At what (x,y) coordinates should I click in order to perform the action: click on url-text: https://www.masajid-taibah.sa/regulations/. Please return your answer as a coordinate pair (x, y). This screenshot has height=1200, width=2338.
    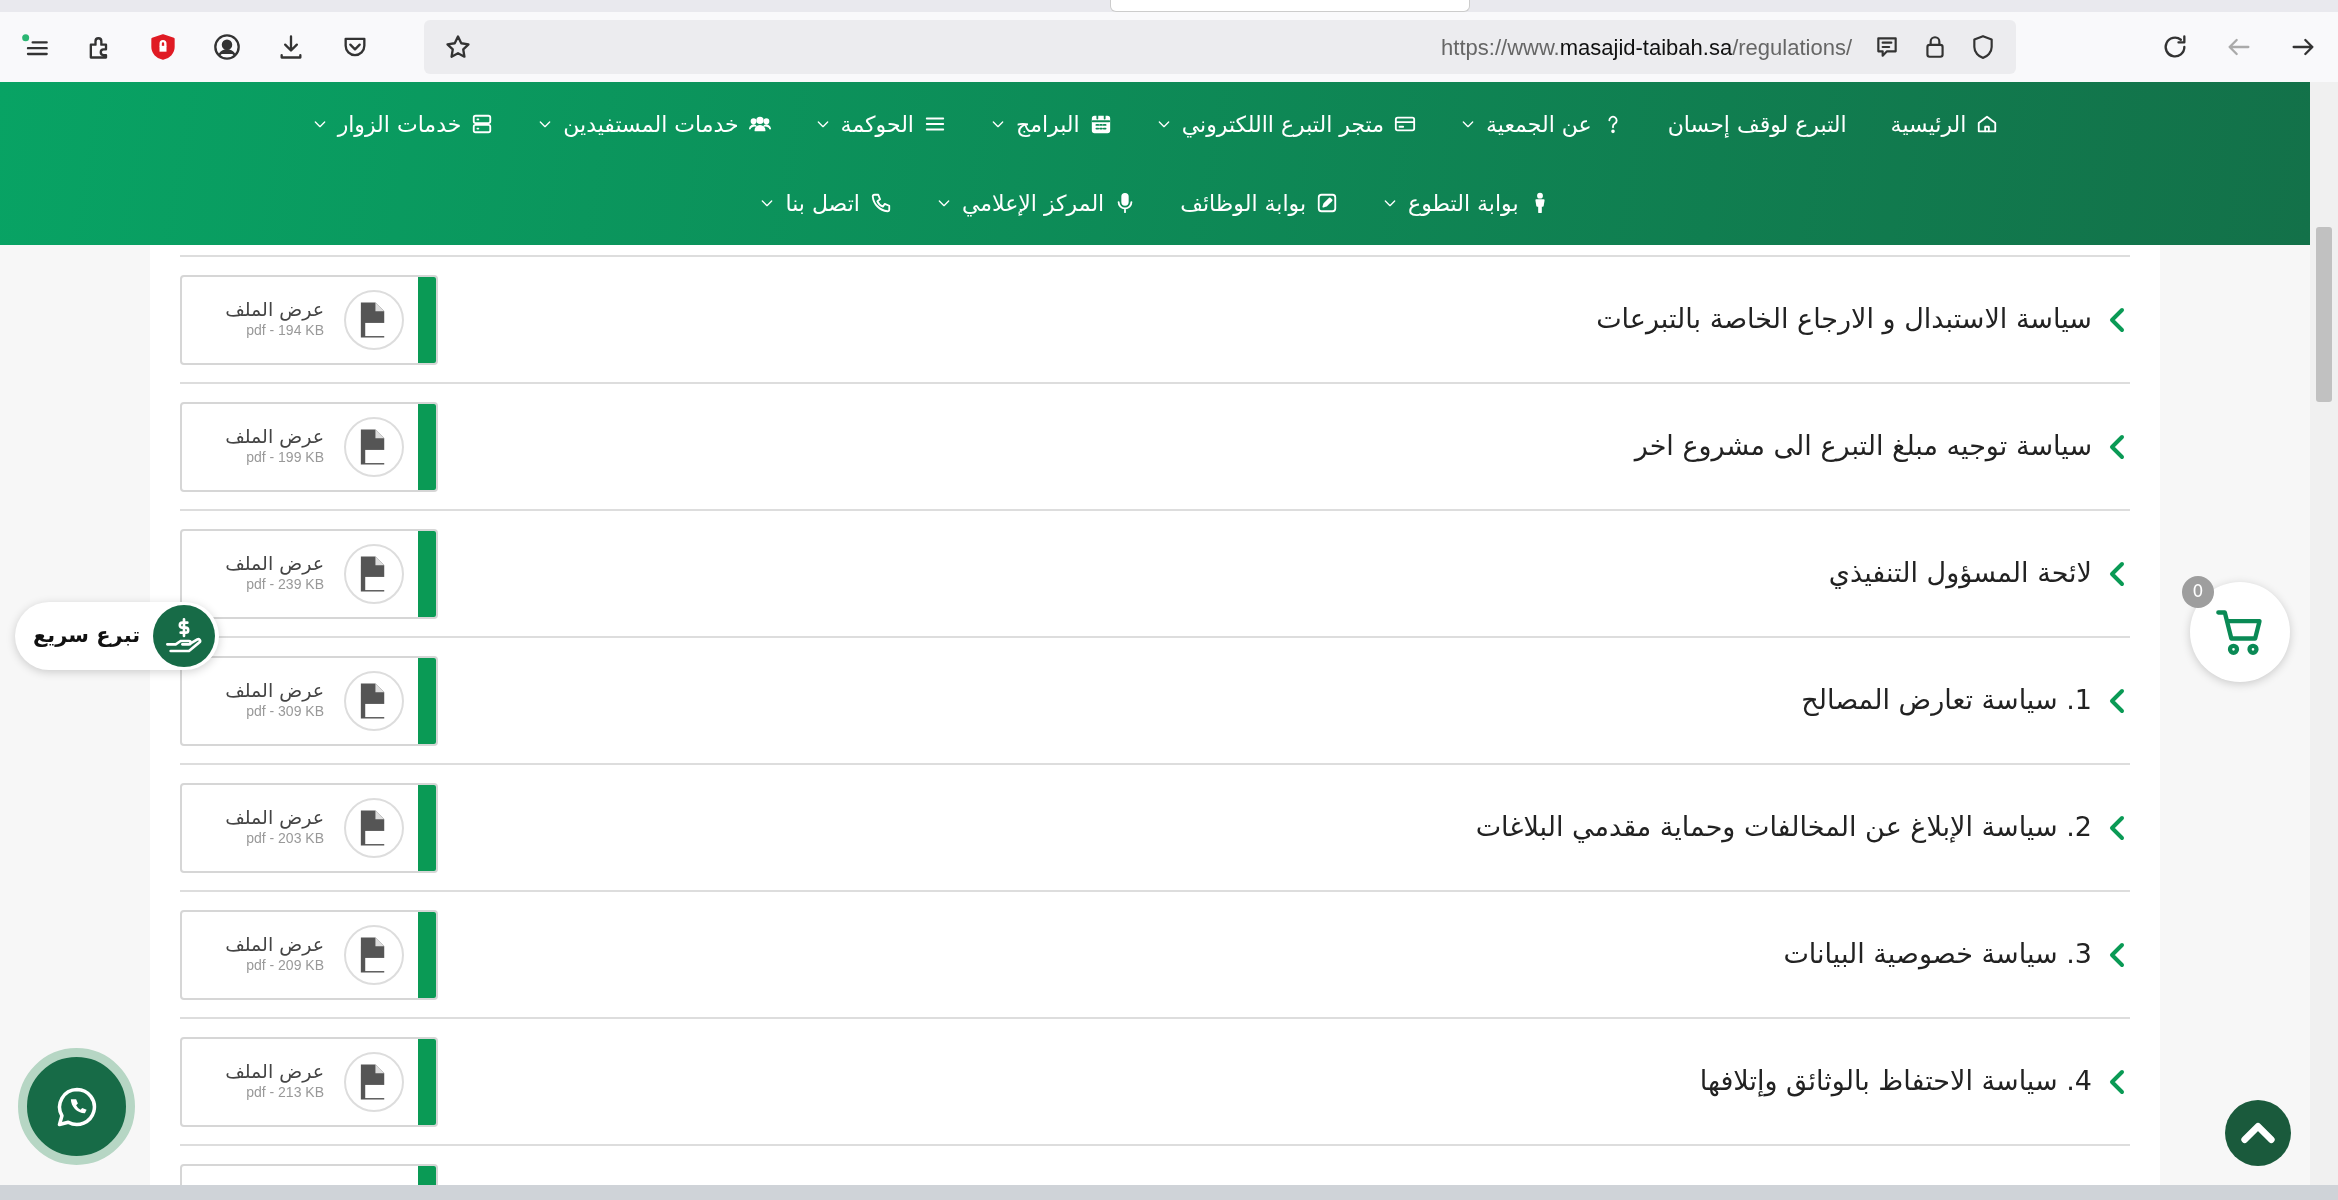
    Looking at the image, I should click on (1646, 47).